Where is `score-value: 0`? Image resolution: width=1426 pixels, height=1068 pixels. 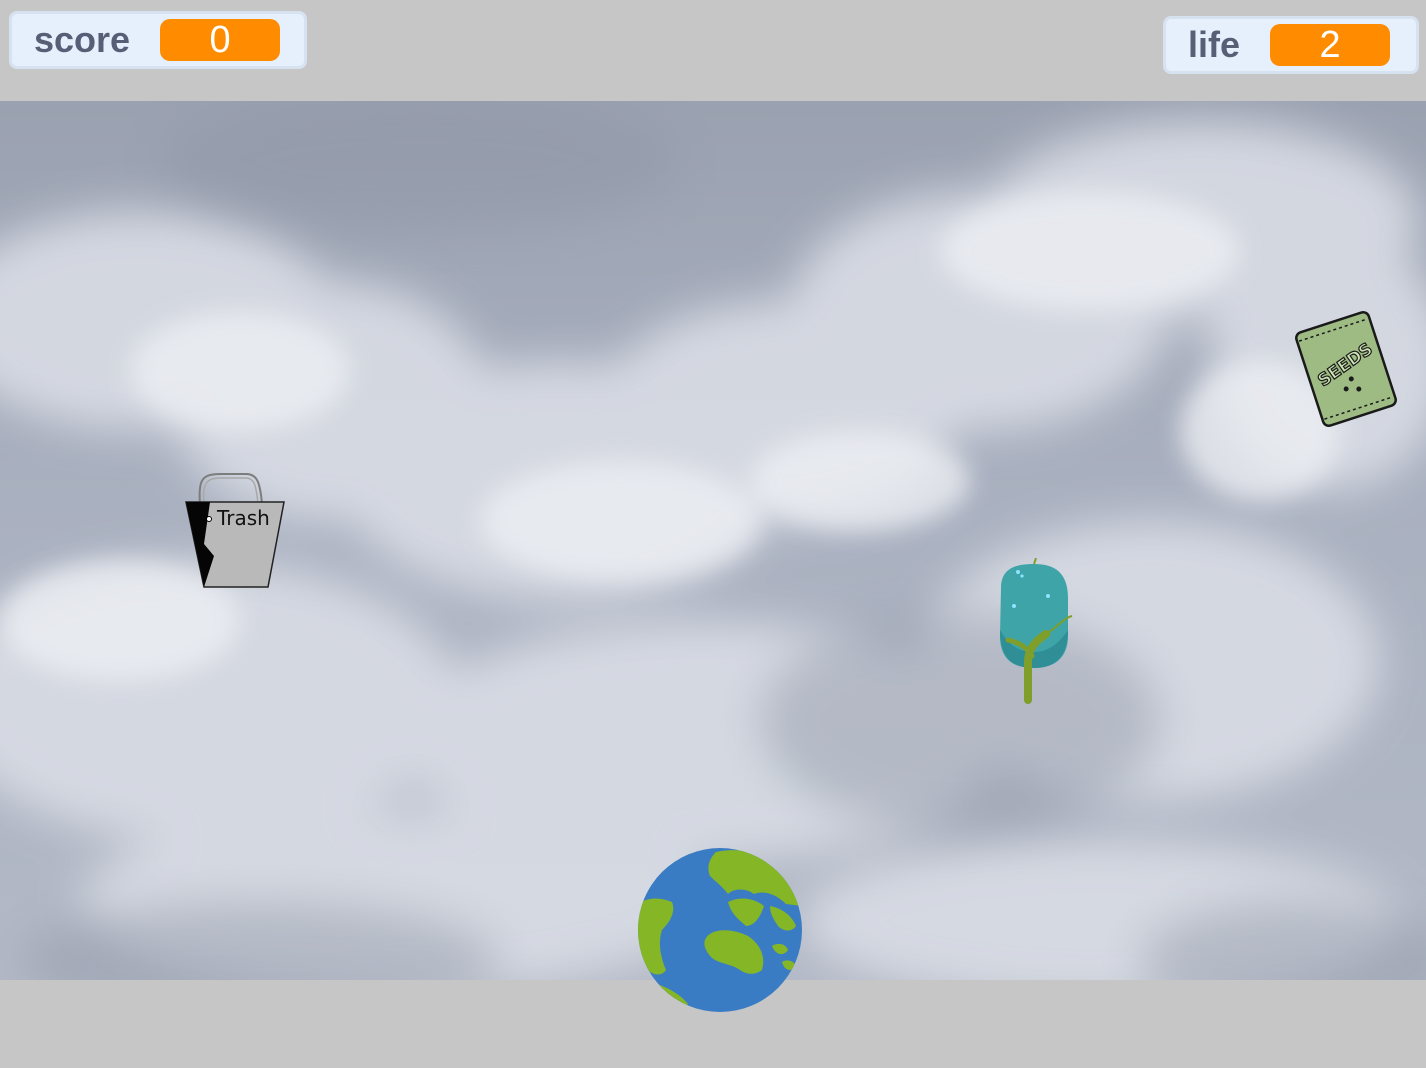
score-value: 0 is located at coordinates (220, 40).